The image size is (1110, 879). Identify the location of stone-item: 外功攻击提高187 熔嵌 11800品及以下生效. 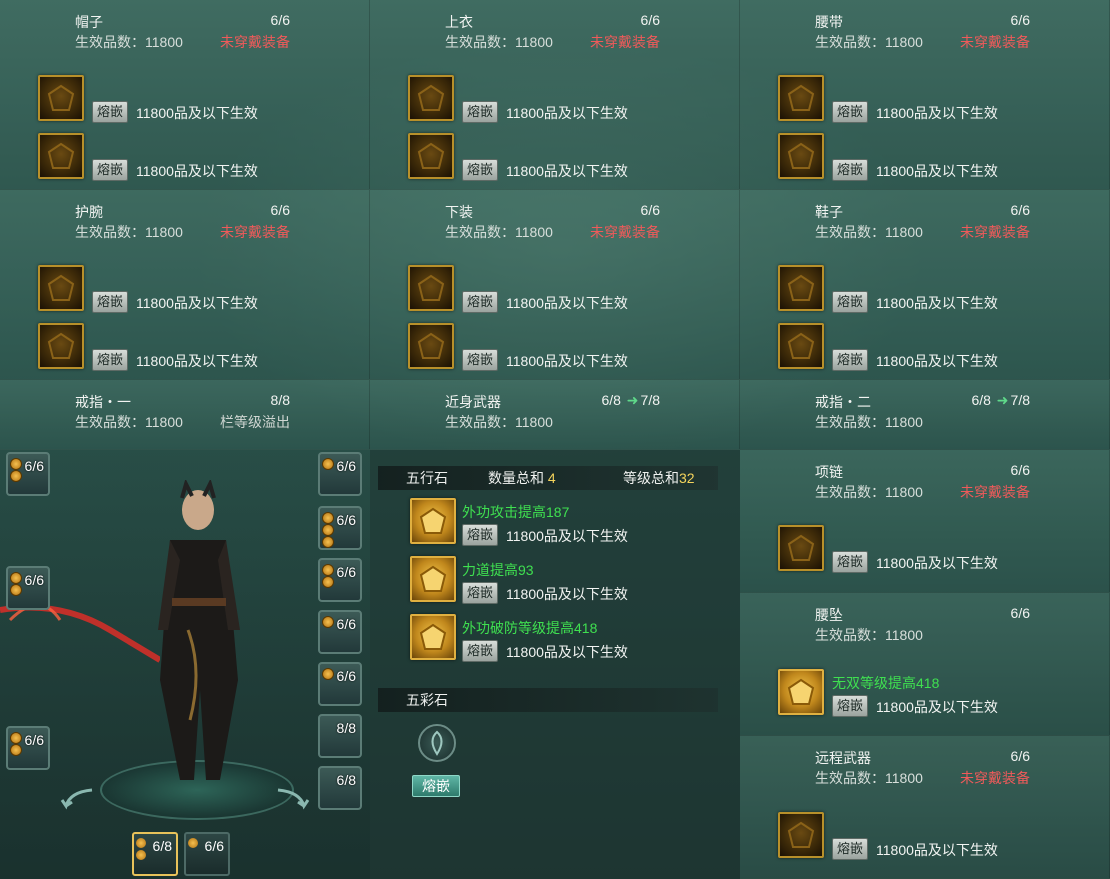
(570, 522).